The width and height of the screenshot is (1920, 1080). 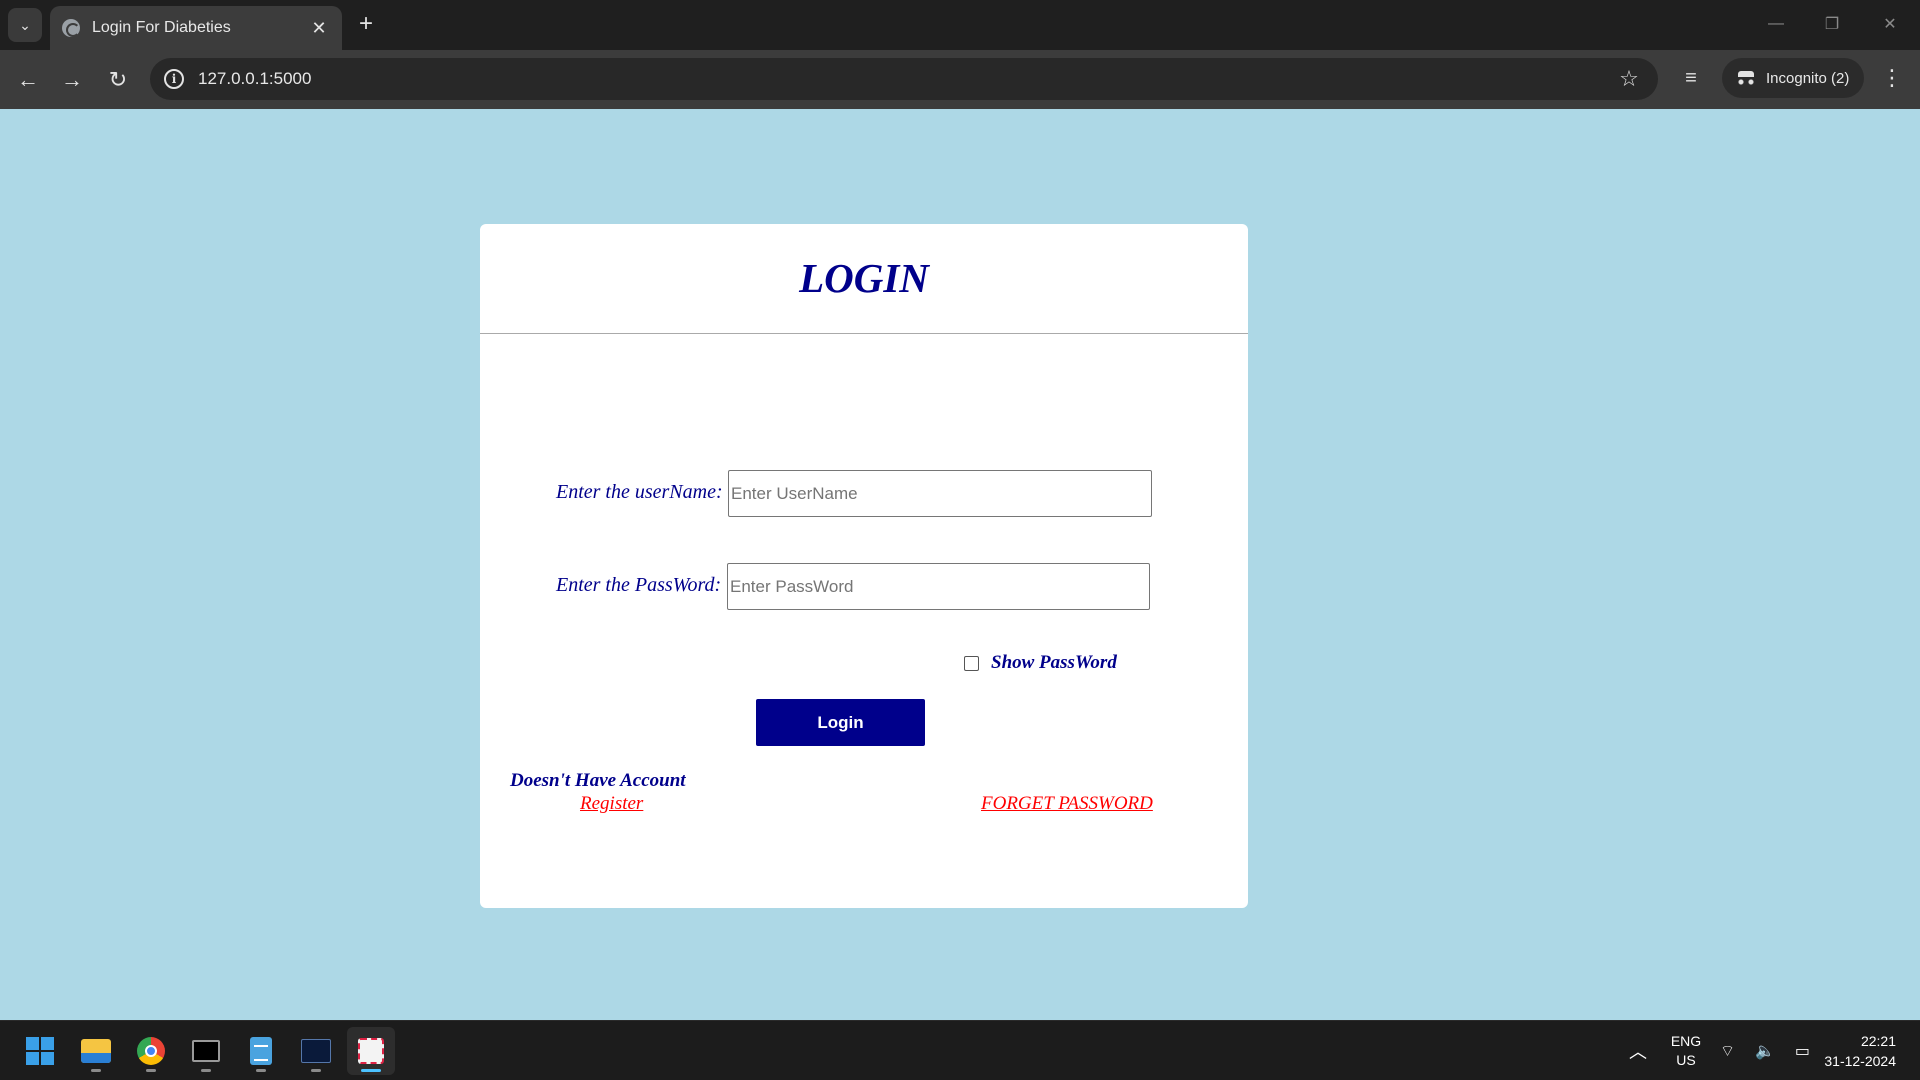 I want to click on taskbar-notepad, so click(x=261, y=1051).